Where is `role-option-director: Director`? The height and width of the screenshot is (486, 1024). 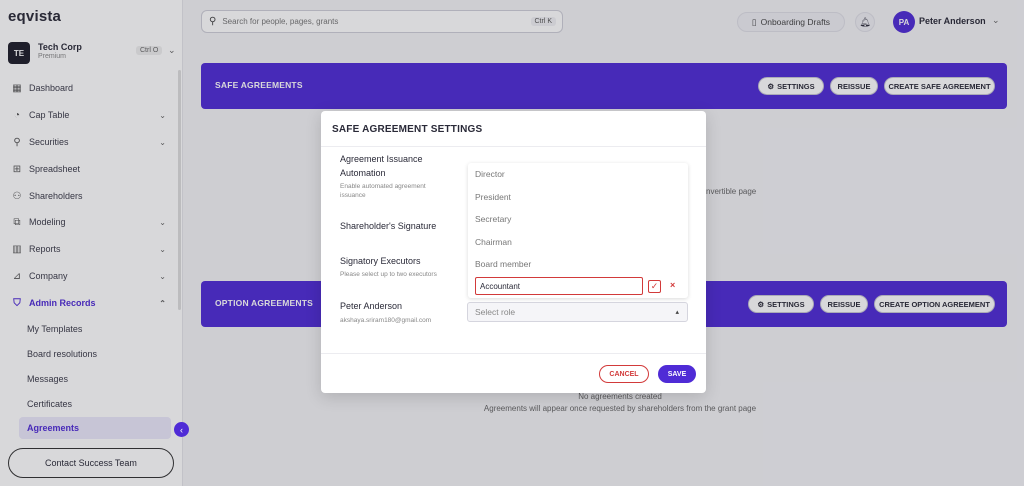 role-option-director: Director is located at coordinates (490, 174).